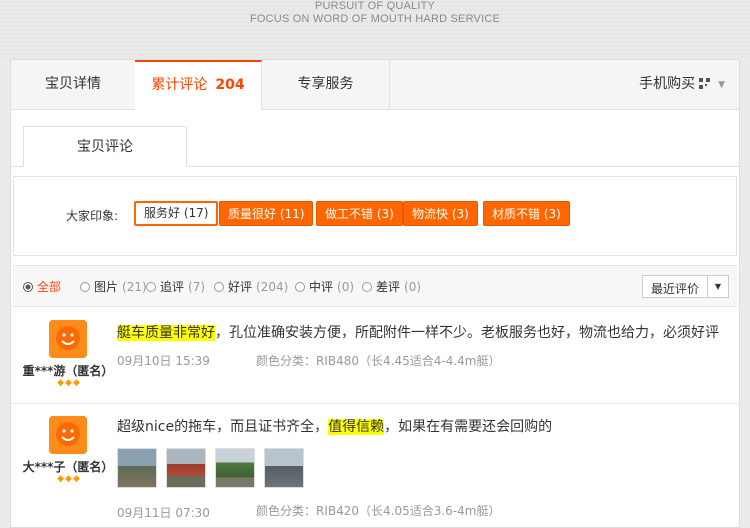 This screenshot has width=750, height=528. What do you see at coordinates (375, 6) in the screenshot?
I see `banner-line-1: PURSUIT OF QUALITY` at bounding box center [375, 6].